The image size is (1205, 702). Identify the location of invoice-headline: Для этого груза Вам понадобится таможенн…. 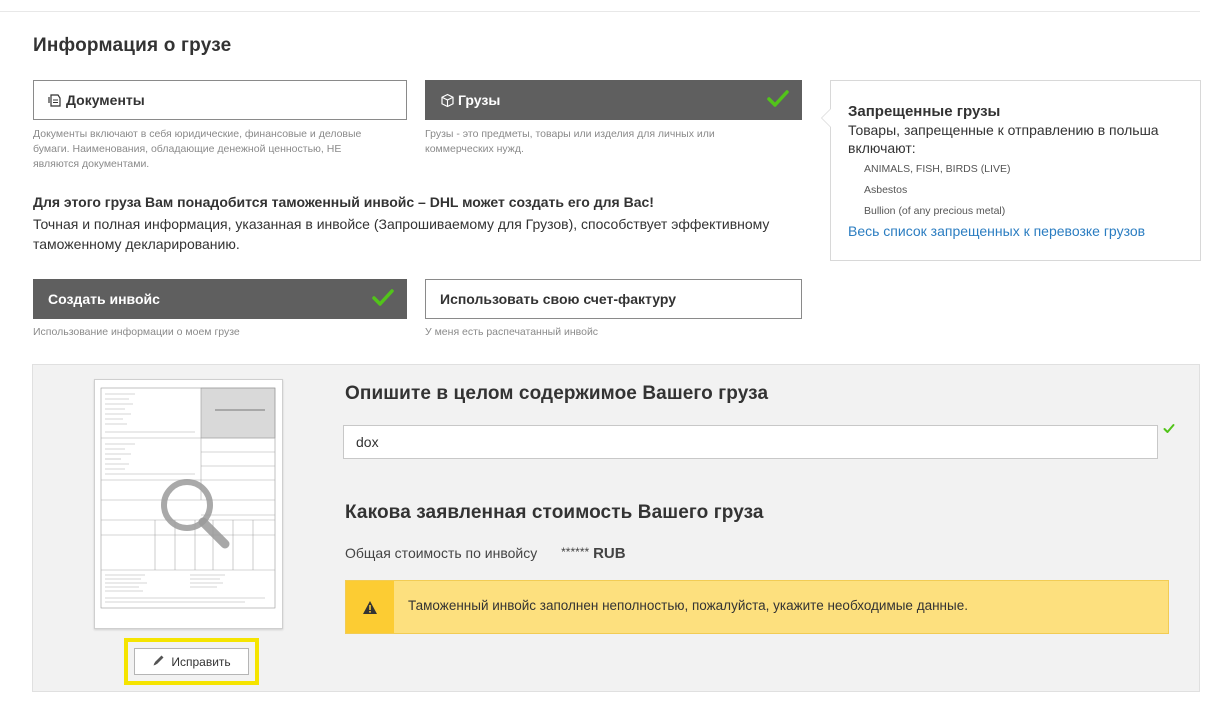
(343, 202).